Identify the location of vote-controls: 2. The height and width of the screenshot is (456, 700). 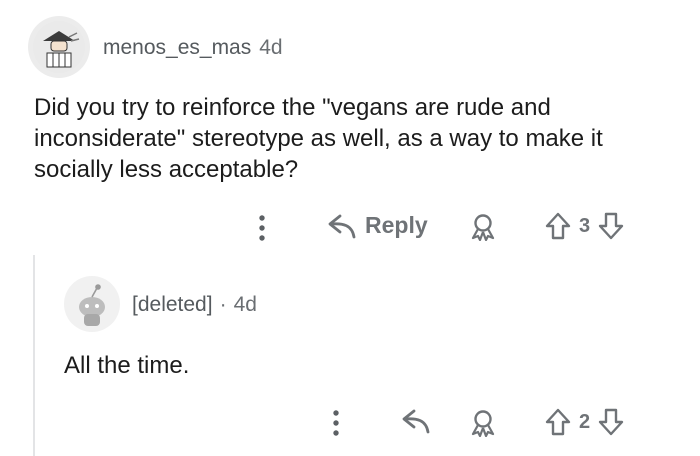
(584, 422).